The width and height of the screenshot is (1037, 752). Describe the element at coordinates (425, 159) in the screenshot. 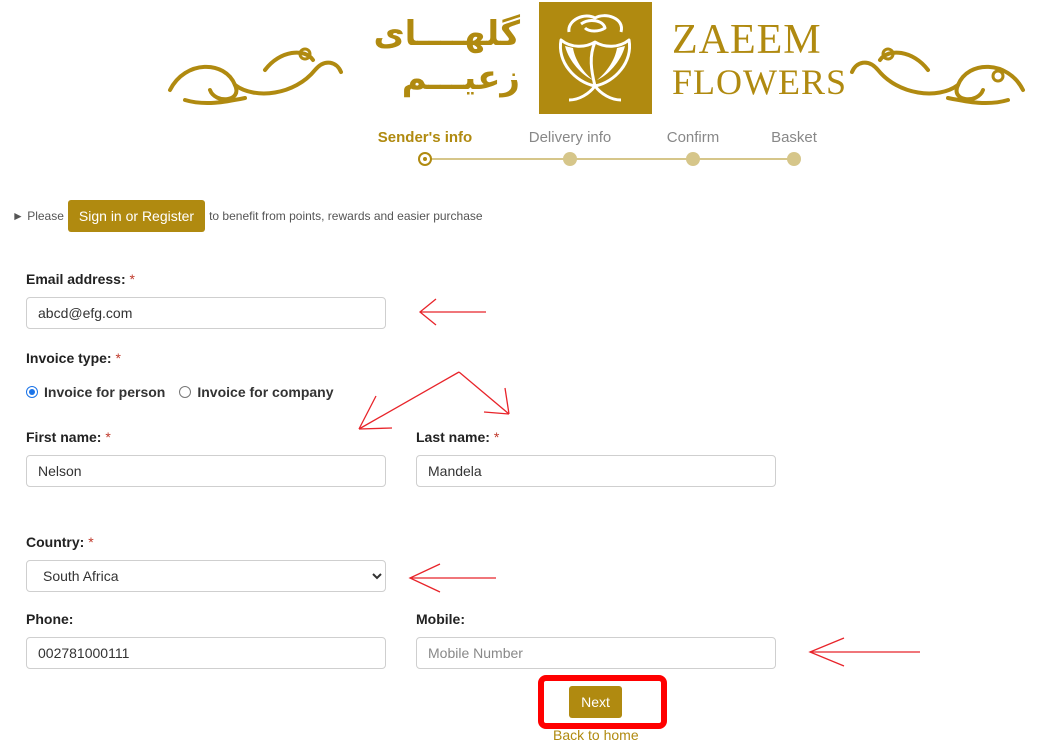

I see `step-dot-active` at that location.